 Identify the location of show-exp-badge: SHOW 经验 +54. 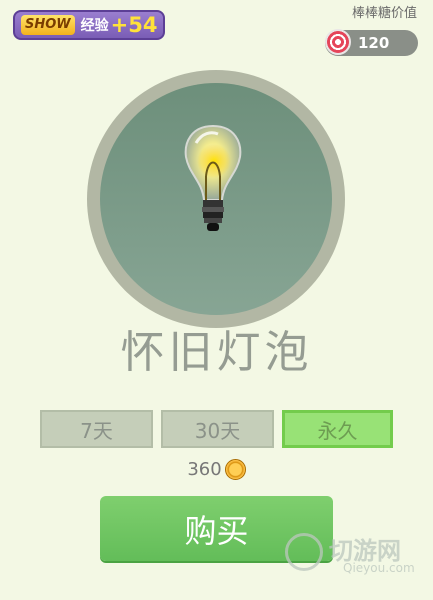
(89, 25).